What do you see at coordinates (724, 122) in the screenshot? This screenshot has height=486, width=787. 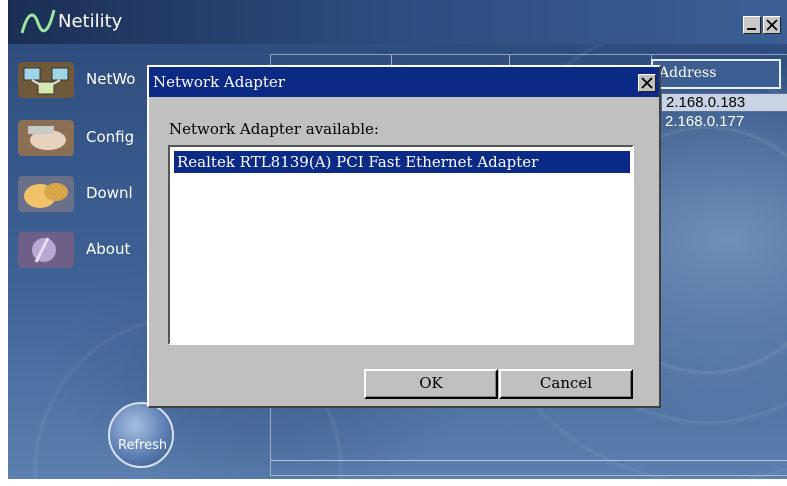 I see `address-row: 2.168.0.177` at bounding box center [724, 122].